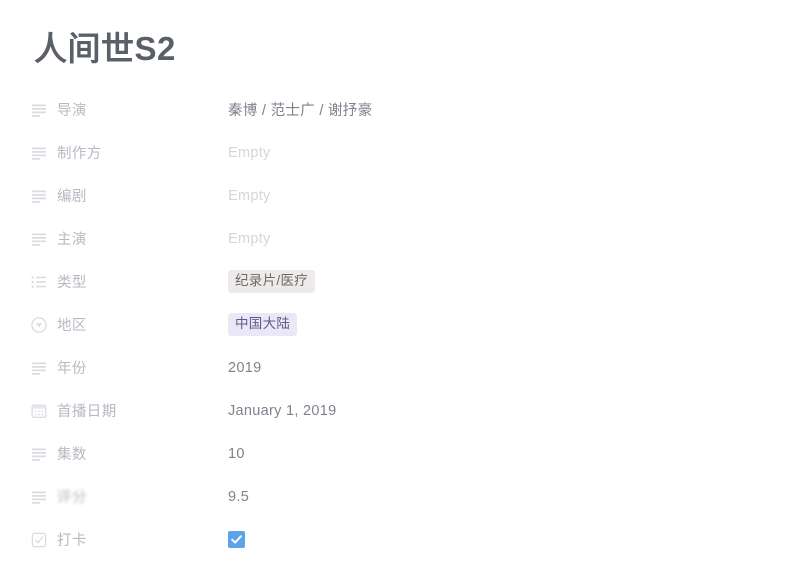  I want to click on property-row-starring: 主演 Empty, so click(395, 238).